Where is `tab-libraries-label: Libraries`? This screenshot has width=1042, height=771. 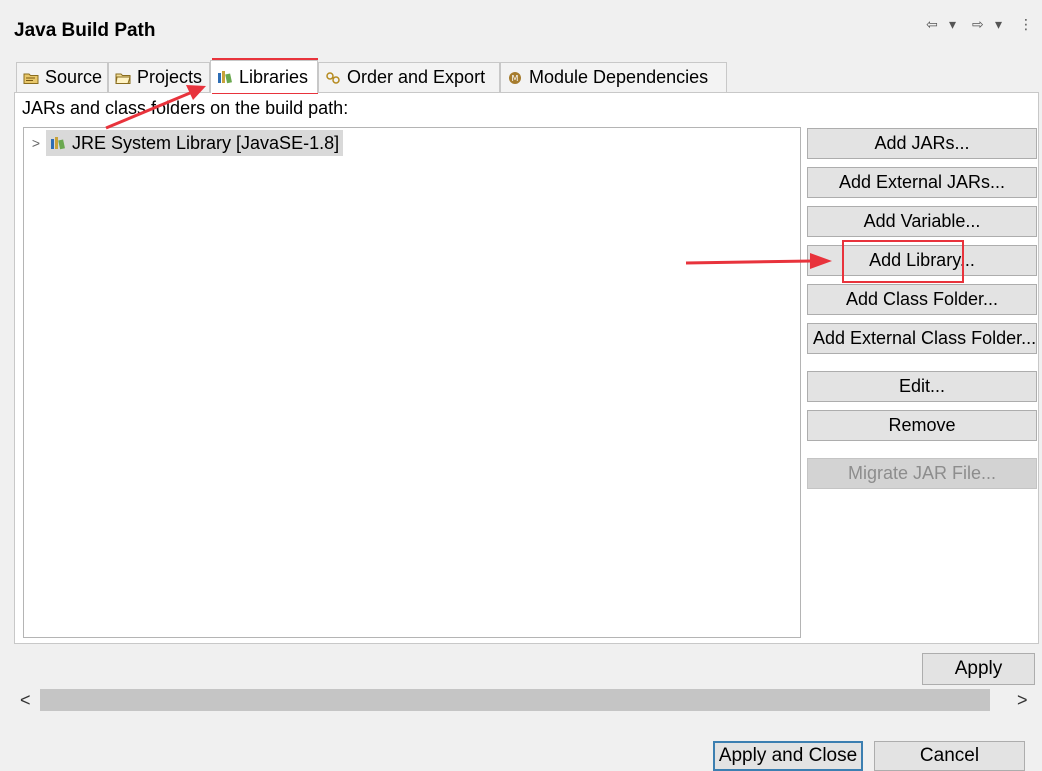 tab-libraries-label: Libraries is located at coordinates (274, 76).